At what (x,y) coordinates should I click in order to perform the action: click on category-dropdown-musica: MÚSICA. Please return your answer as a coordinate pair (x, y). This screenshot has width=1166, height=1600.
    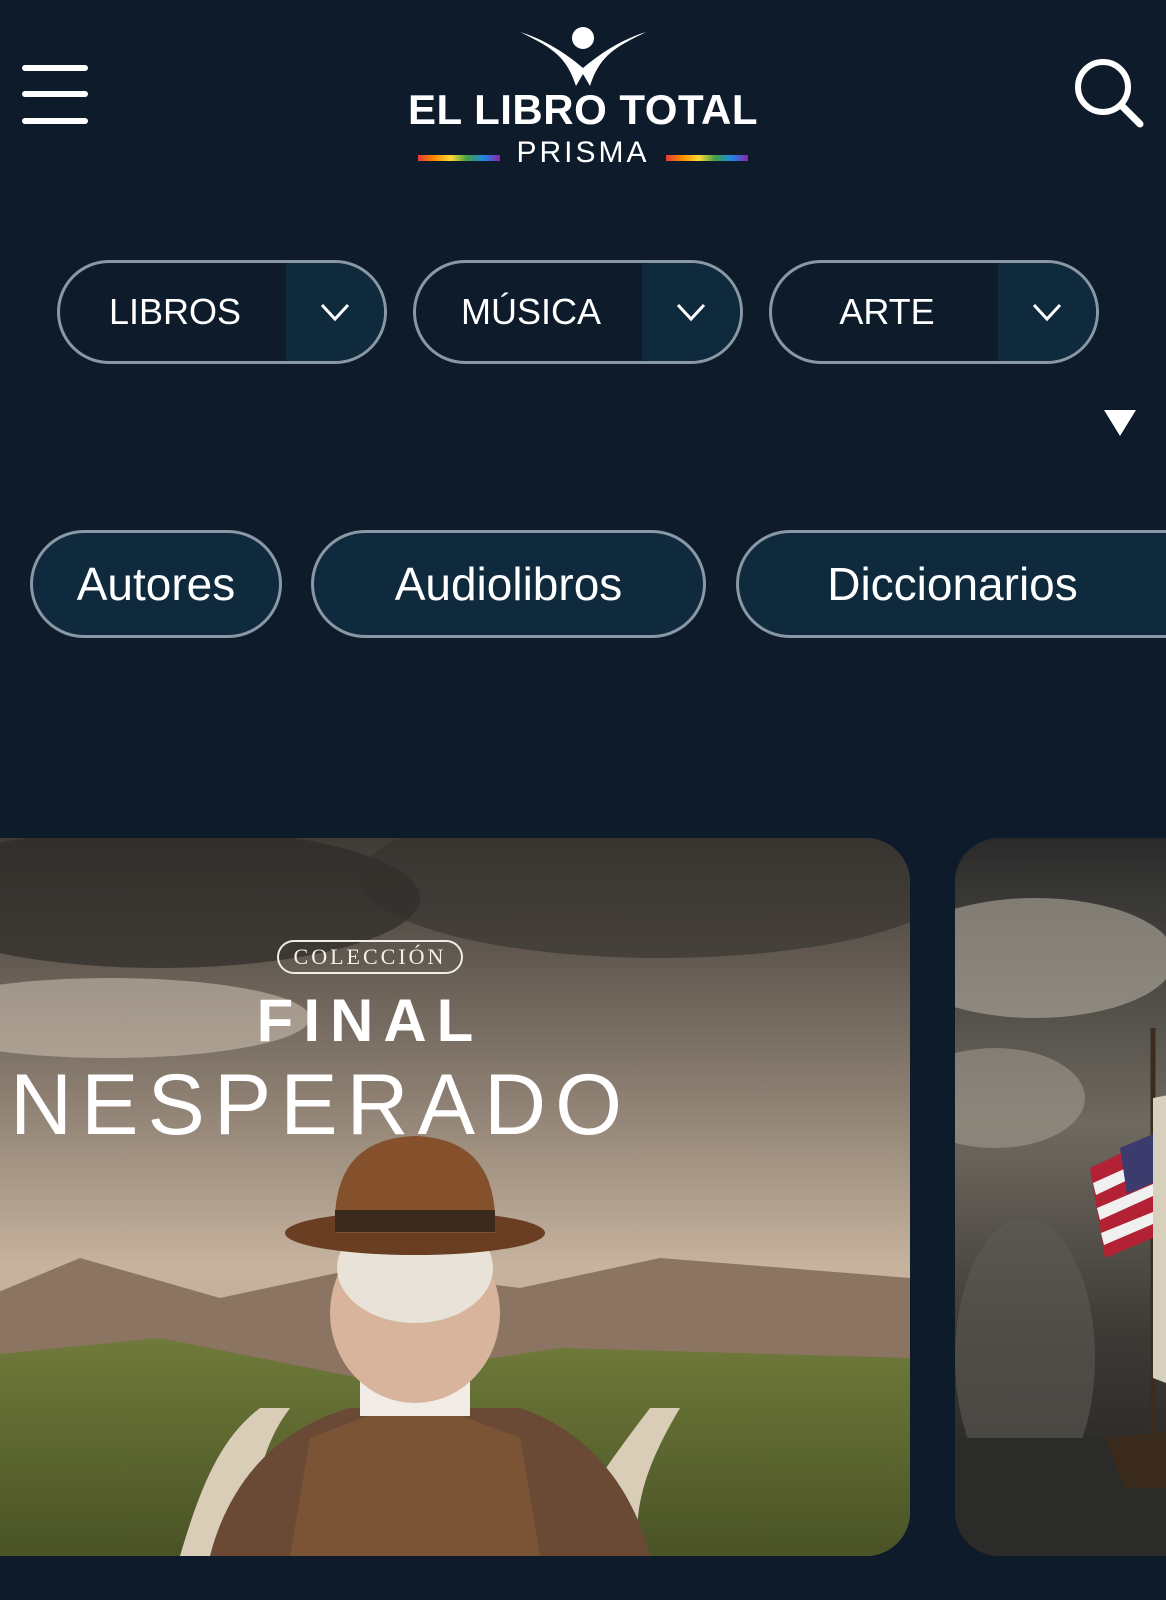
    Looking at the image, I should click on (578, 312).